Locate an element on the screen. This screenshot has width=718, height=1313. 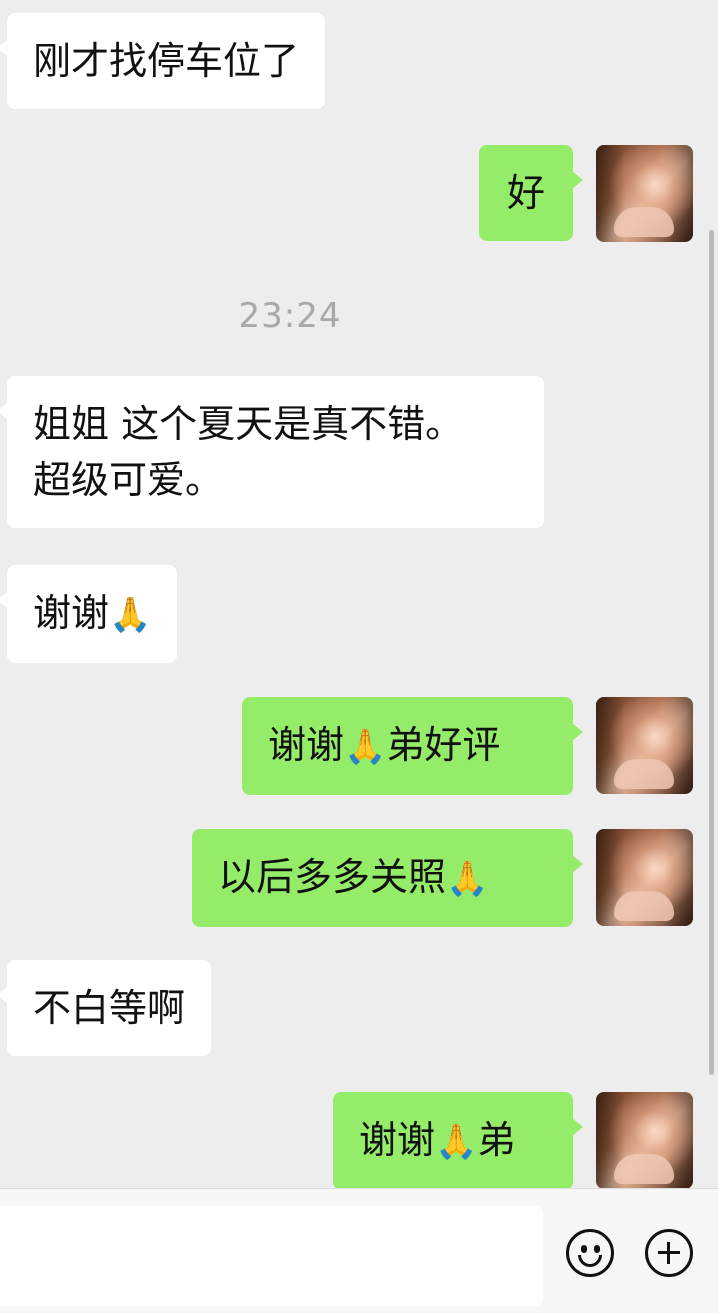
message-bubble-incoming: 不白等啊 is located at coordinates (106, 1008).